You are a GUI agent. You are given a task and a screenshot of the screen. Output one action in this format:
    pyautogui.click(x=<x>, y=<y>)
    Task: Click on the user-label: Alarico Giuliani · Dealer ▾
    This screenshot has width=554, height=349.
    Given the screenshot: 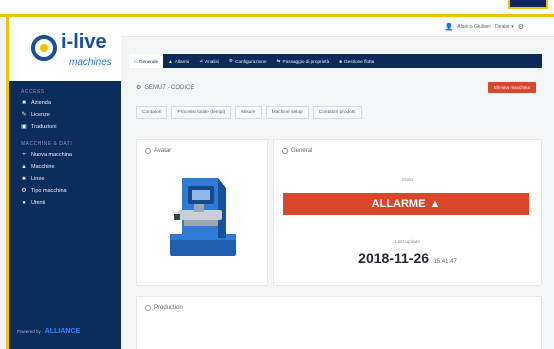 What is the action you would take?
    pyautogui.click(x=485, y=27)
    